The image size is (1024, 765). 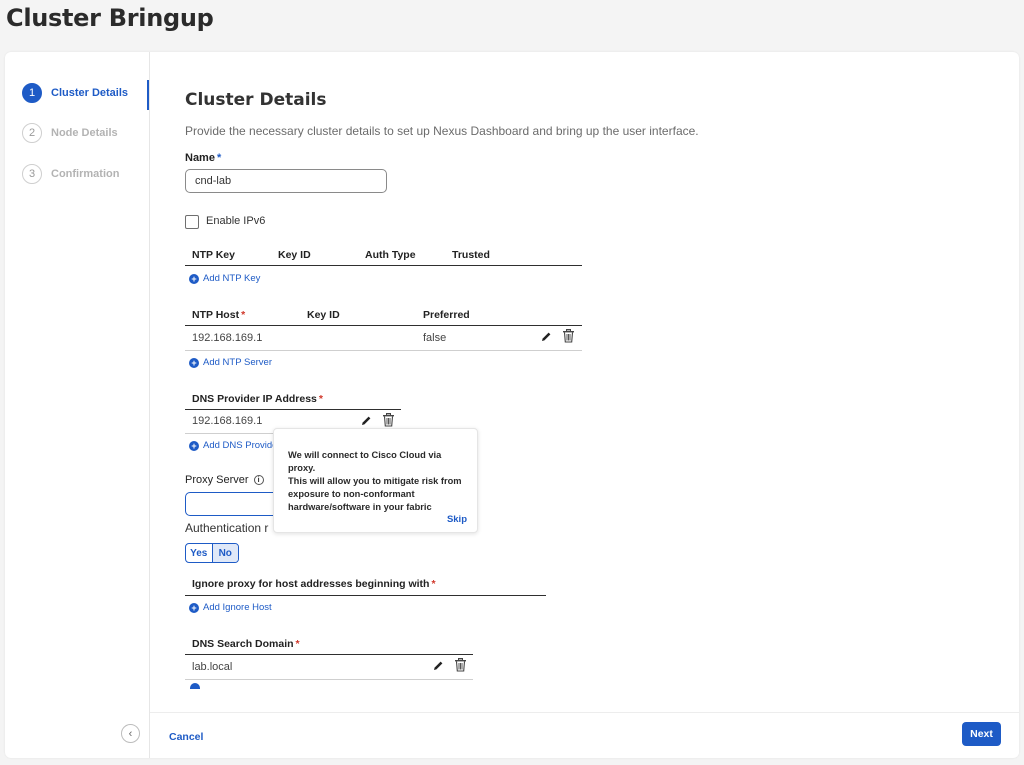 What do you see at coordinates (195, 686) in the screenshot?
I see `plus-circle-icon` at bounding box center [195, 686].